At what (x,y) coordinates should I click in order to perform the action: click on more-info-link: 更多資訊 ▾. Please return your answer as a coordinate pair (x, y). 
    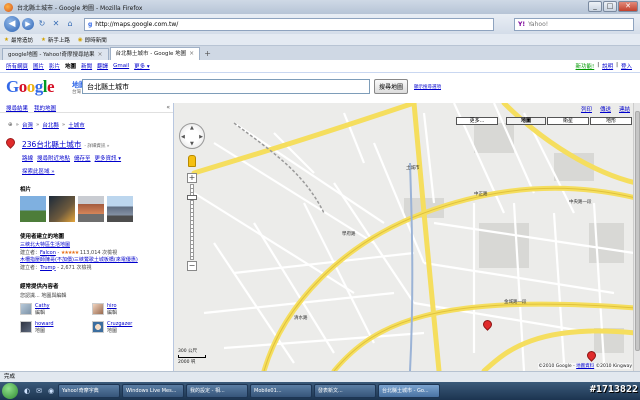
    Looking at the image, I should click on (108, 158).